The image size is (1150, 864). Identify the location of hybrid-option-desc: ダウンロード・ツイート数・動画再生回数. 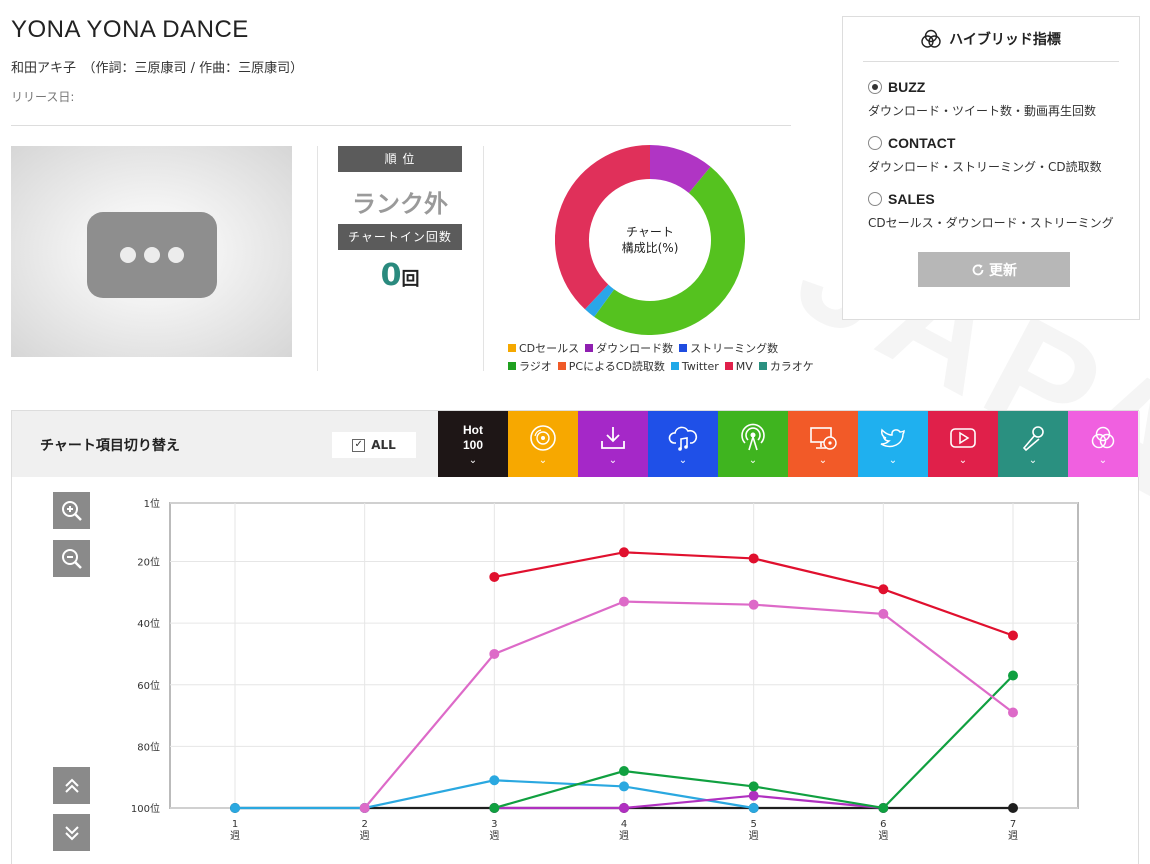
(982, 111).